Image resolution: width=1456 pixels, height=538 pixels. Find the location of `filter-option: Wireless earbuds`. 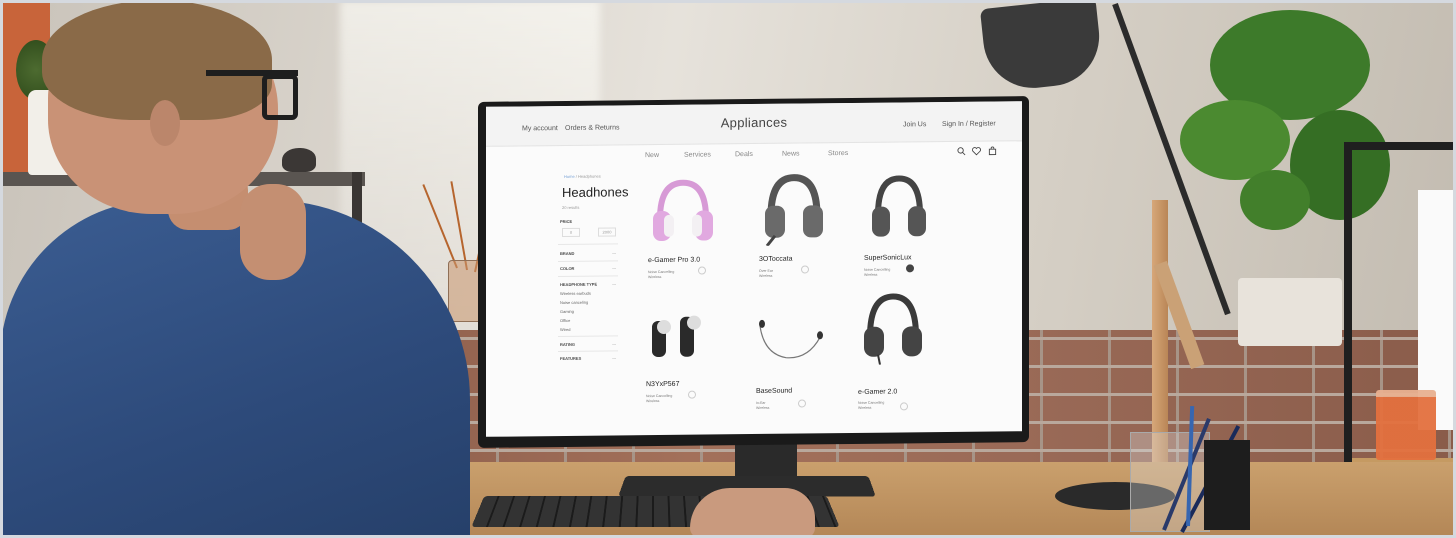

filter-option: Wireless earbuds is located at coordinates (575, 293).